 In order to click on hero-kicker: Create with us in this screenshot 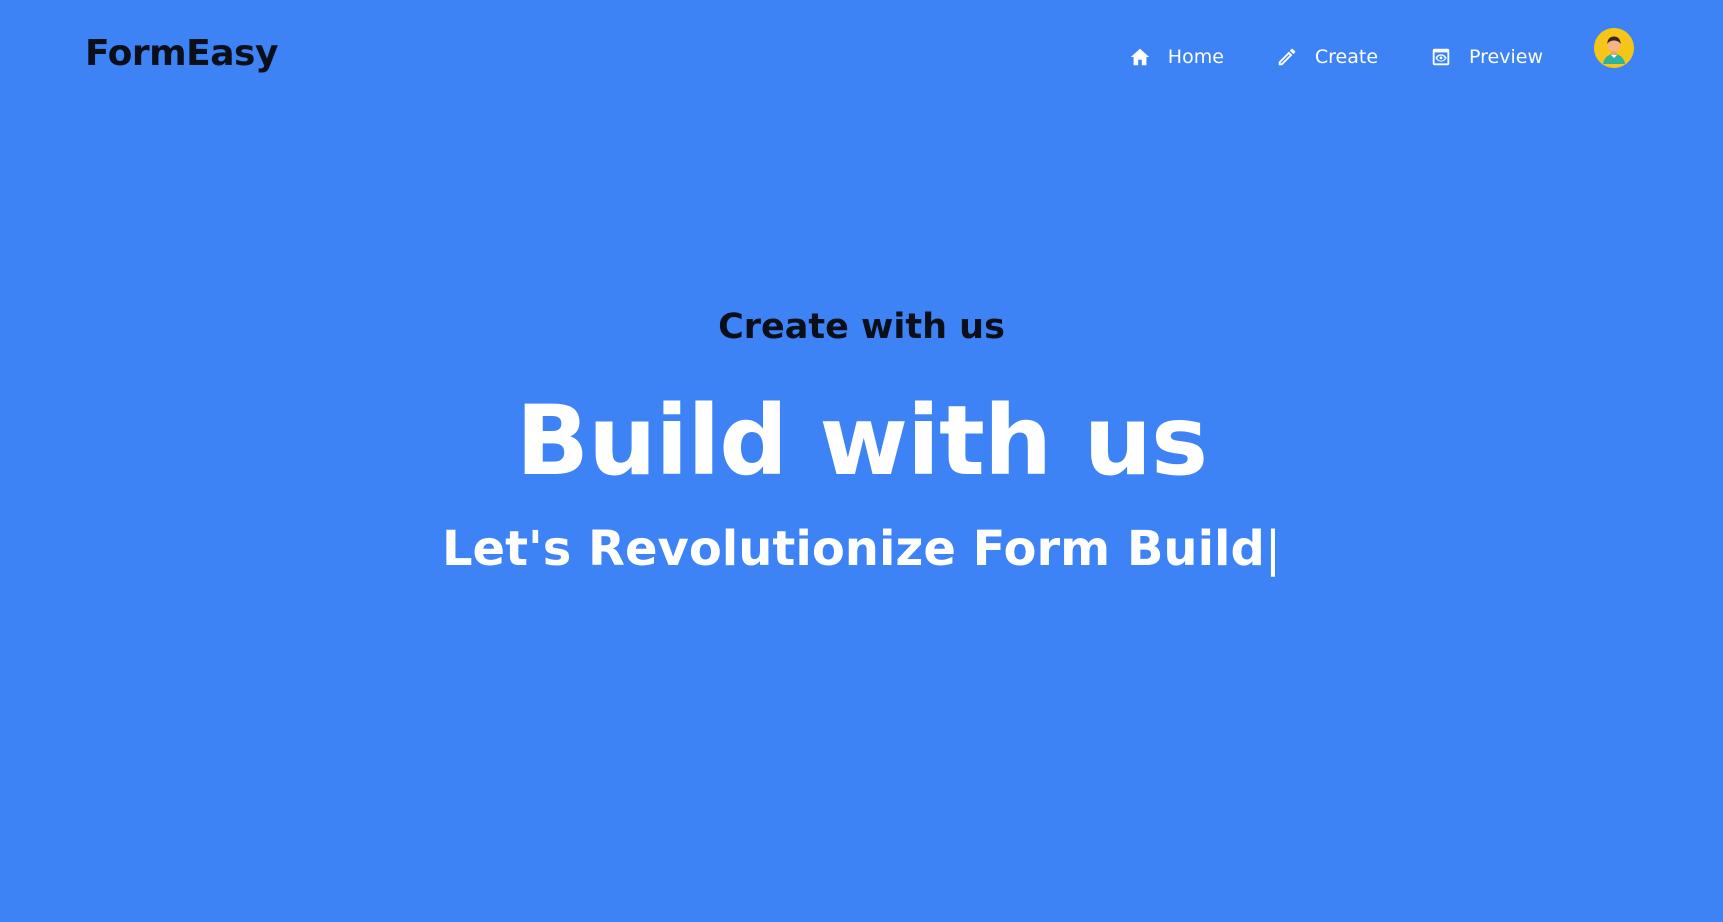, I will do `click(861, 327)`.